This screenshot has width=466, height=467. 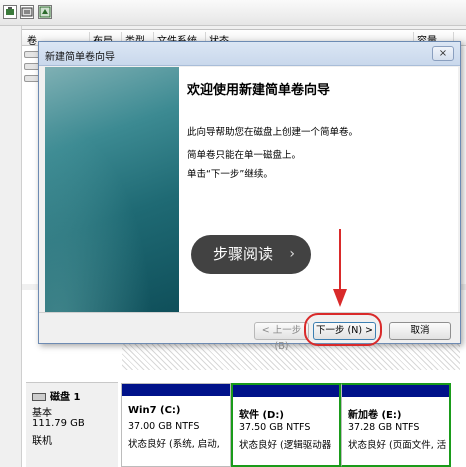 I want to click on left-gutter, so click(x=11, y=246).